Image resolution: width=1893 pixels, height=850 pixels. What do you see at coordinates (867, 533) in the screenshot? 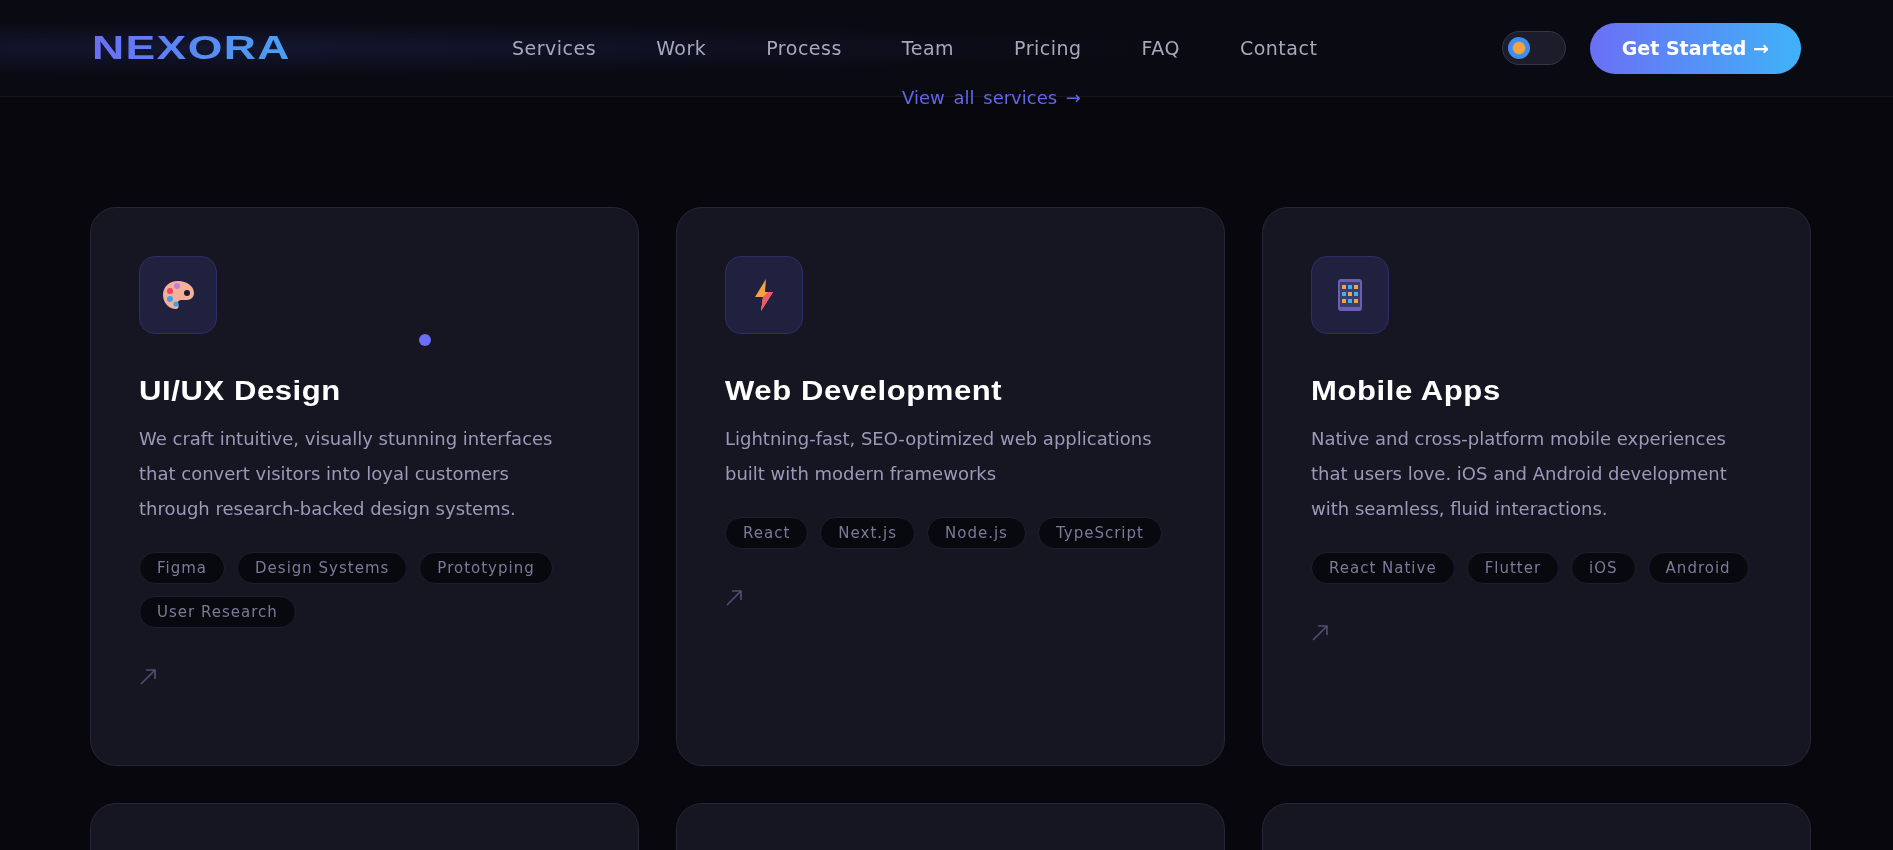
I see `tag-chip: Next.js` at bounding box center [867, 533].